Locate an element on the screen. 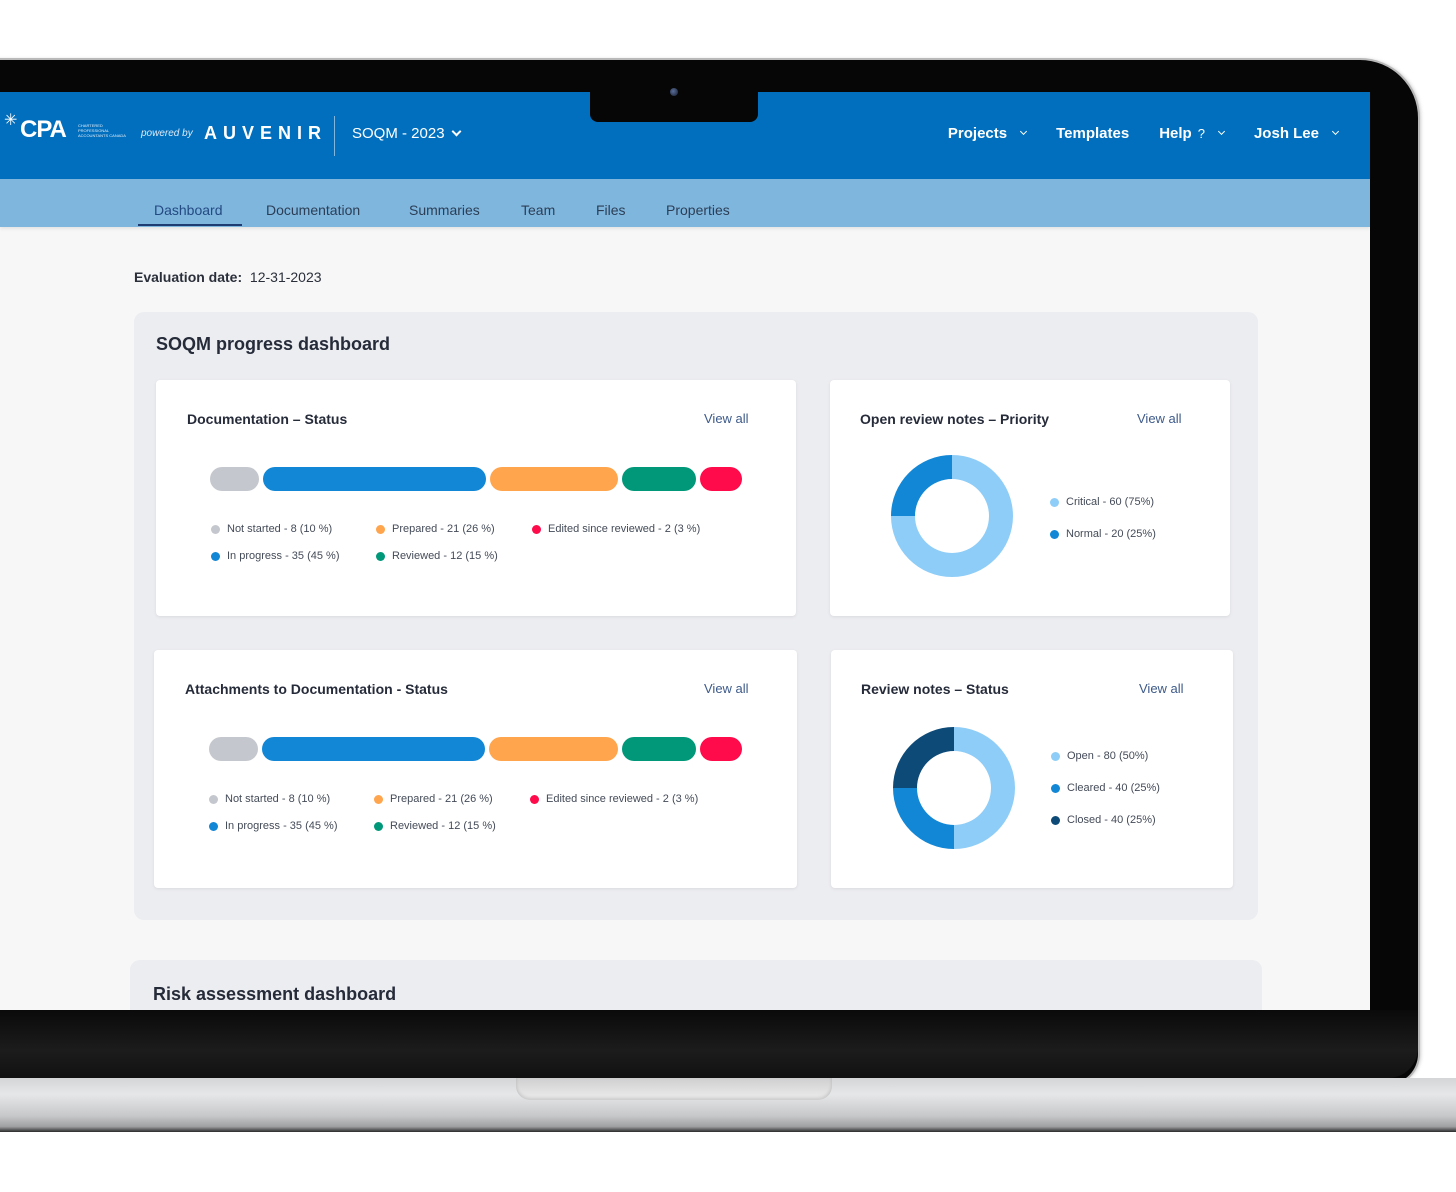  legend-item-cleared: Cleared - 40 (25%) is located at coordinates (1105, 788).